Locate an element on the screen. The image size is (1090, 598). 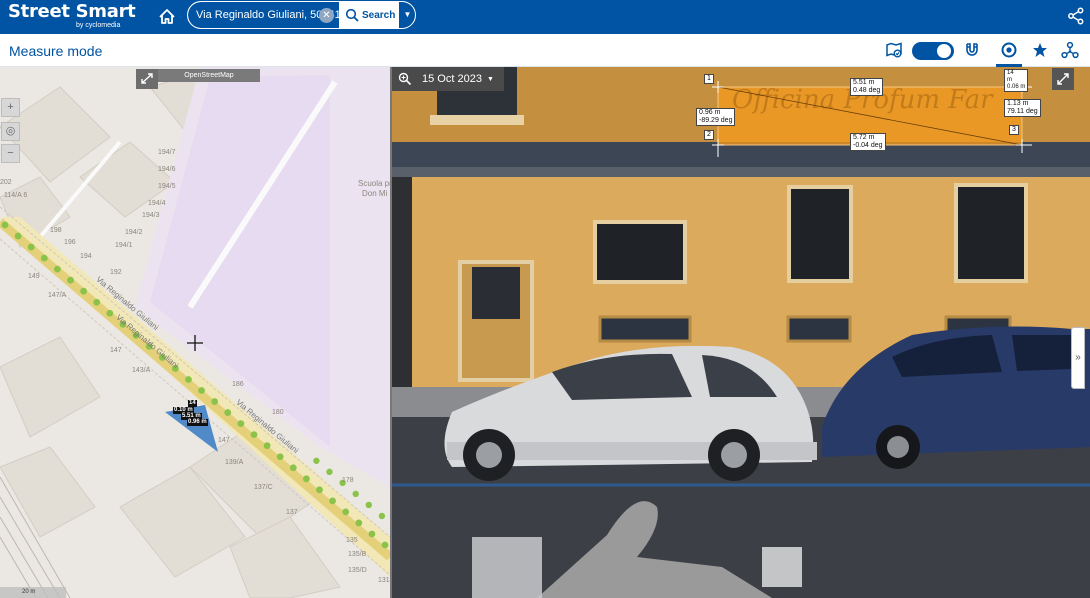
house-number: 139/A is located at coordinates (234, 462).